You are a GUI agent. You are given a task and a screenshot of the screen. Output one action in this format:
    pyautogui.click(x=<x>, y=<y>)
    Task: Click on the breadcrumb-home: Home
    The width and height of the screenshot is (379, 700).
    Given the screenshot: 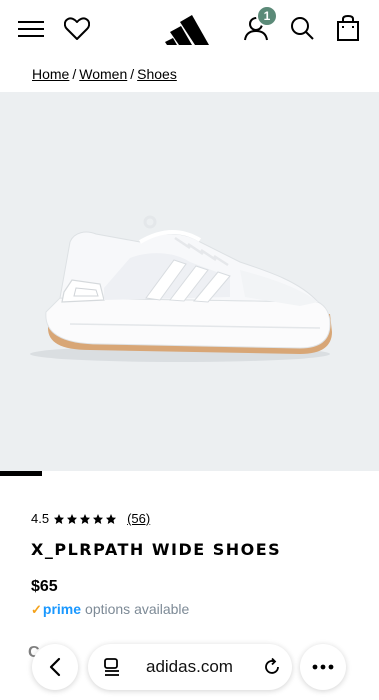 What is the action you would take?
    pyautogui.click(x=50, y=74)
    